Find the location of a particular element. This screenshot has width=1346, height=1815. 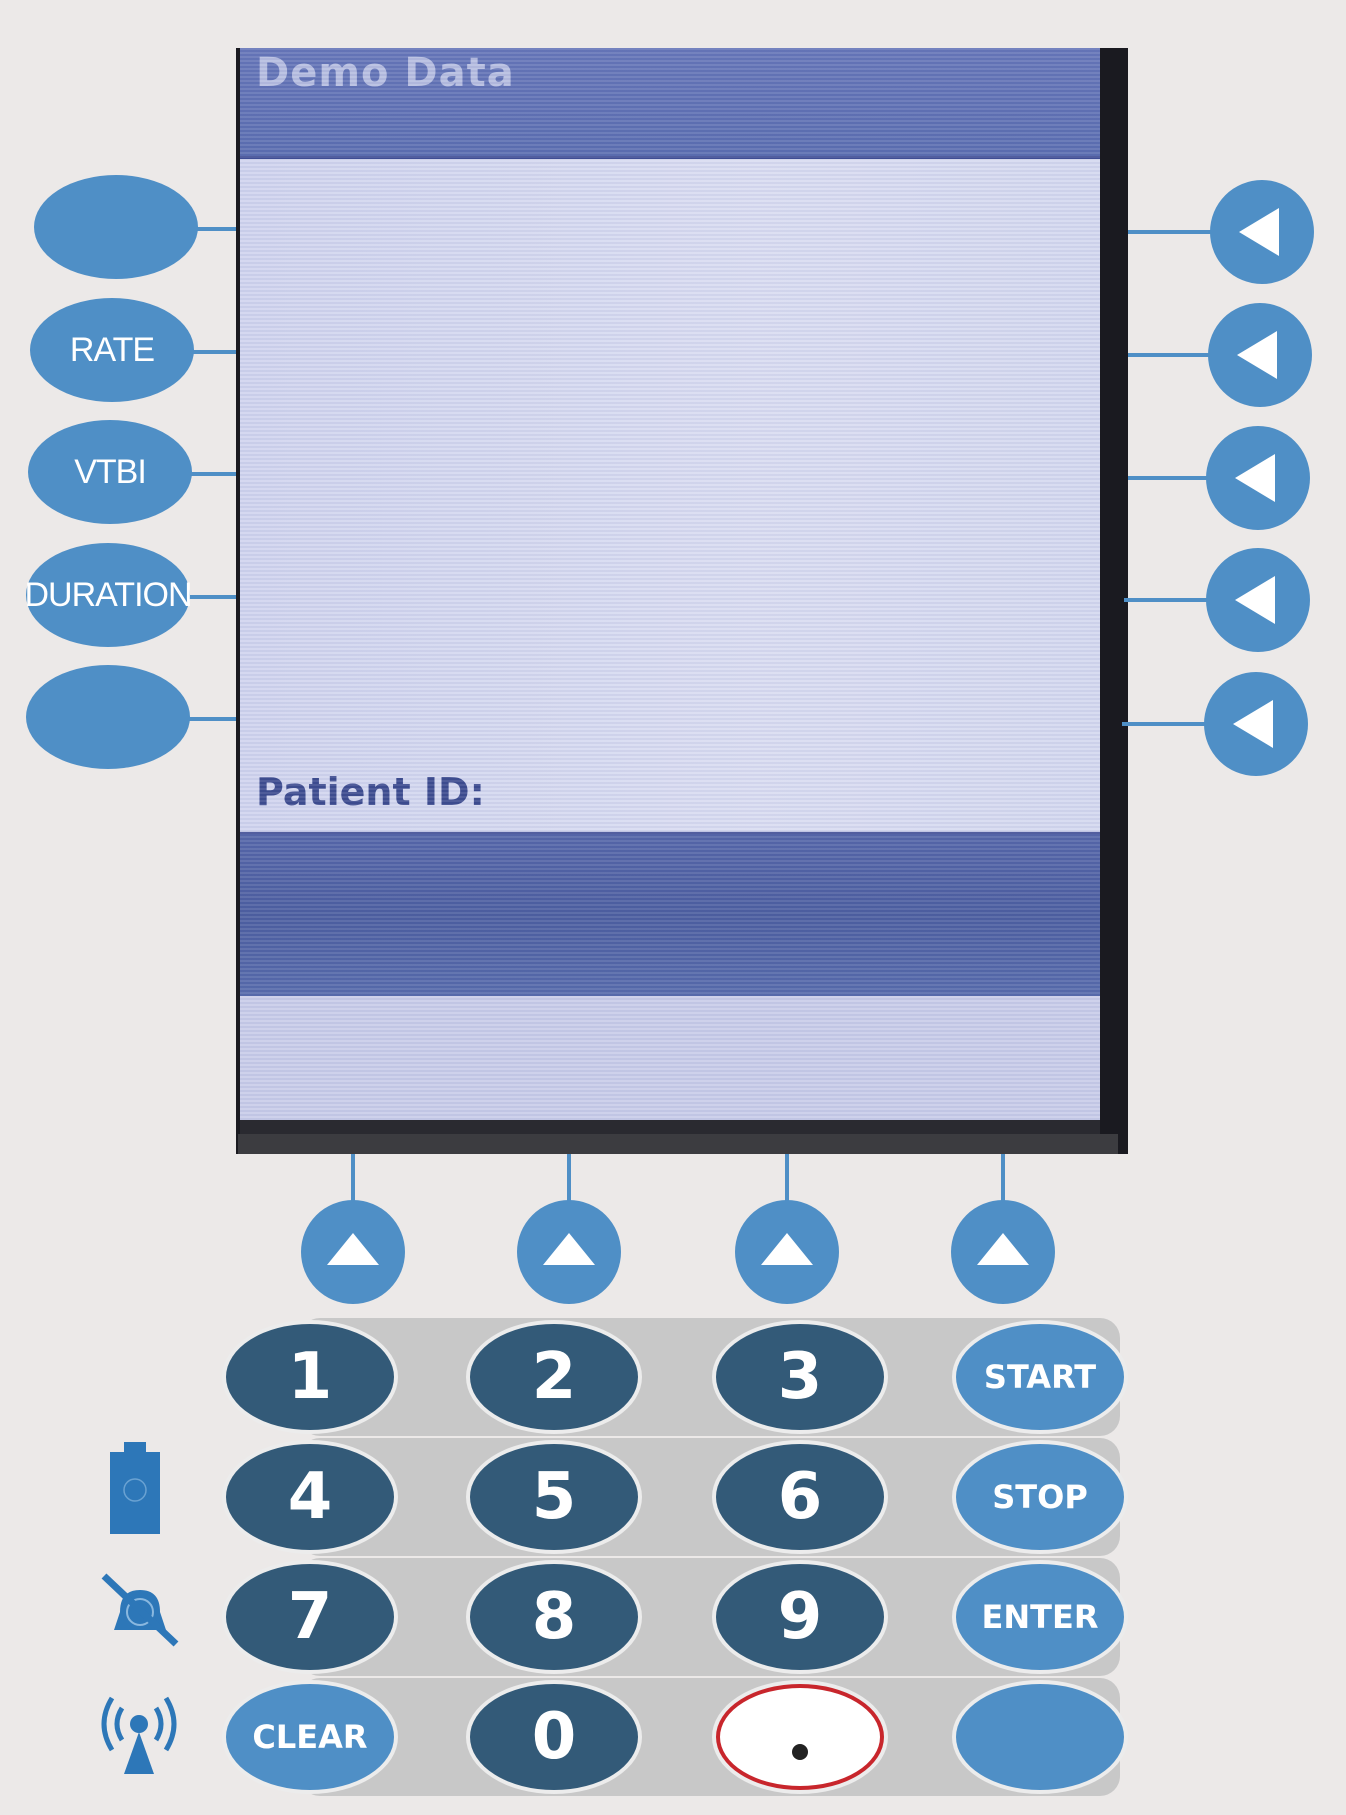

decimal-point-button is located at coordinates (800, 1737).